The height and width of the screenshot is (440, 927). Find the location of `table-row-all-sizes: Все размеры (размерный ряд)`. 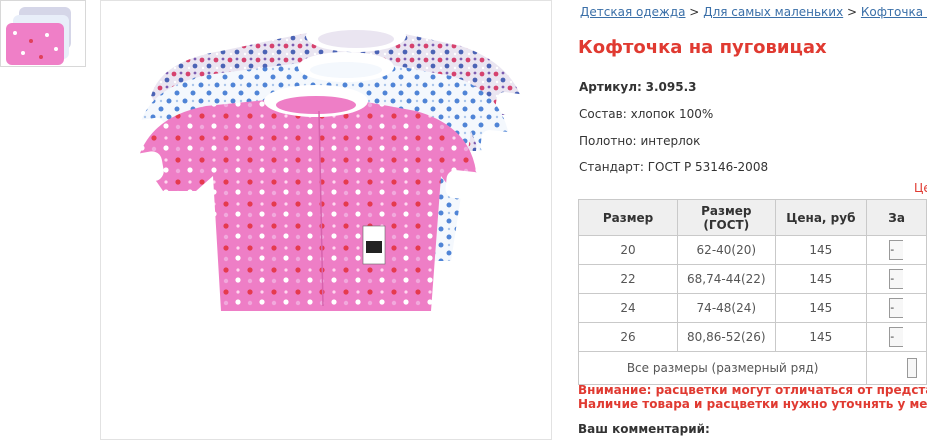

table-row-all-sizes: Все размеры (размерный ряд) is located at coordinates (752, 368).